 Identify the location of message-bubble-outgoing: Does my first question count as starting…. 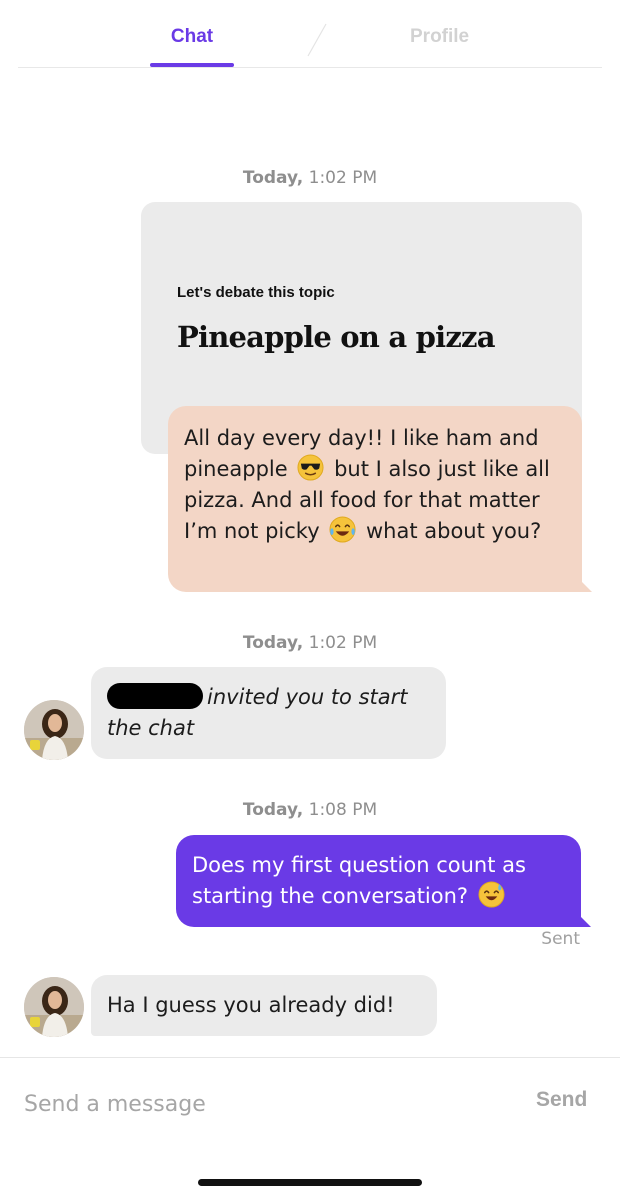
(383, 881).